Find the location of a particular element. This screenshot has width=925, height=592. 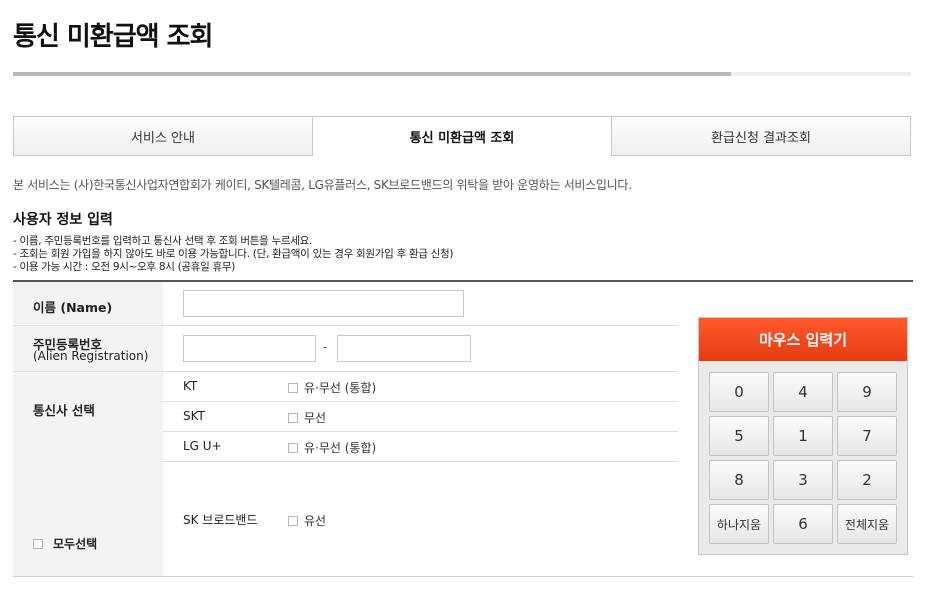

carrier-check-lgu: 유·무선 (통합) is located at coordinates (332, 447).